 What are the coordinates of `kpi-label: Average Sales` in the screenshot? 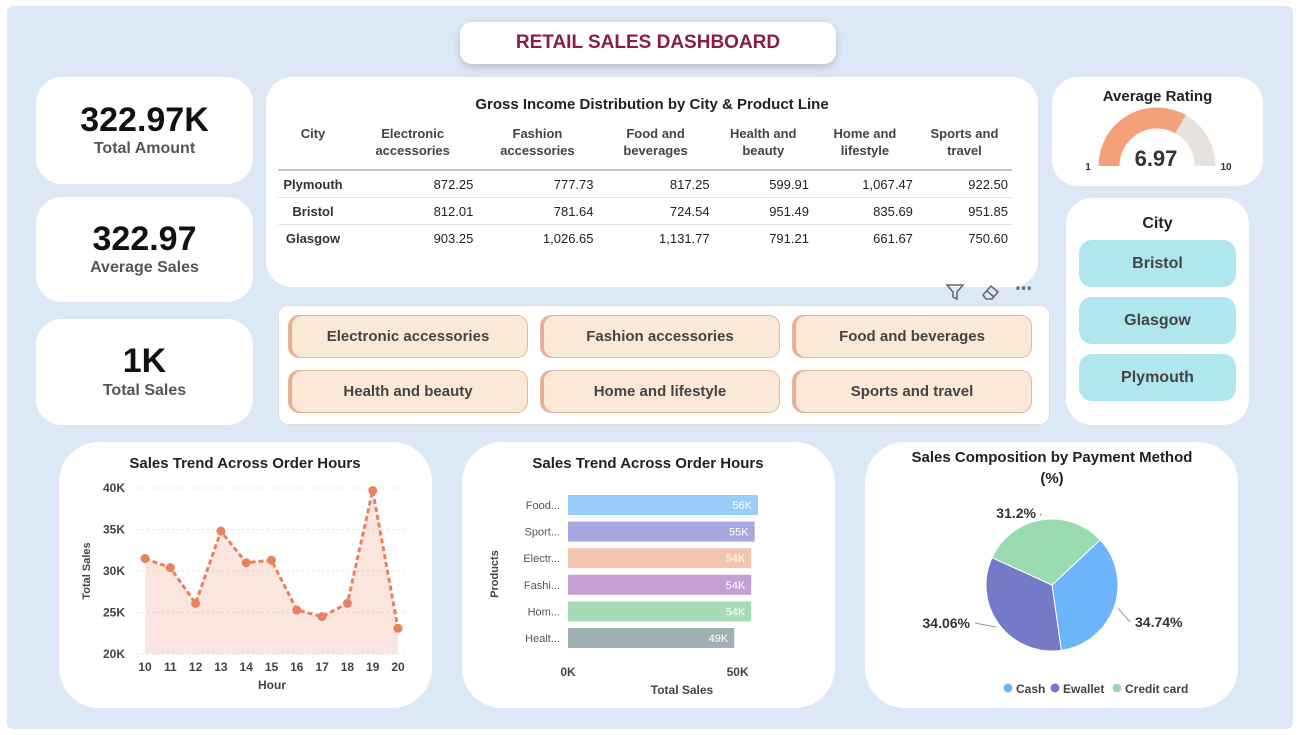 It's located at (144, 268).